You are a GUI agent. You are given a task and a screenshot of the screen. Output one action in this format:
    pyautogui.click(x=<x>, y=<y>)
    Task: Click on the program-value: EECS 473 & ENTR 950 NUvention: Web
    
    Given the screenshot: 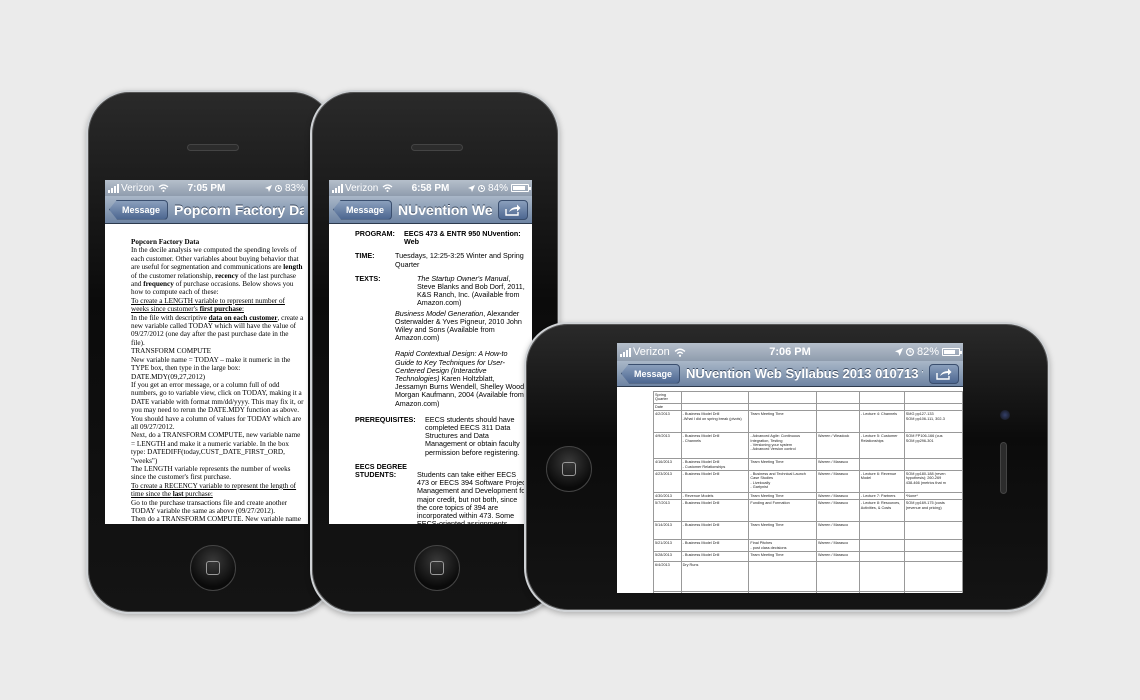 What is the action you would take?
    pyautogui.click(x=462, y=238)
    